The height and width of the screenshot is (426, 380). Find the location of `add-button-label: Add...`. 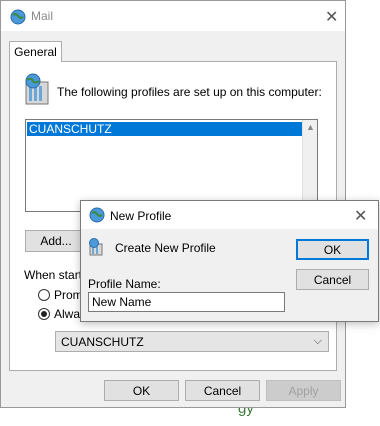

add-button-label: Add... is located at coordinates (56, 241).